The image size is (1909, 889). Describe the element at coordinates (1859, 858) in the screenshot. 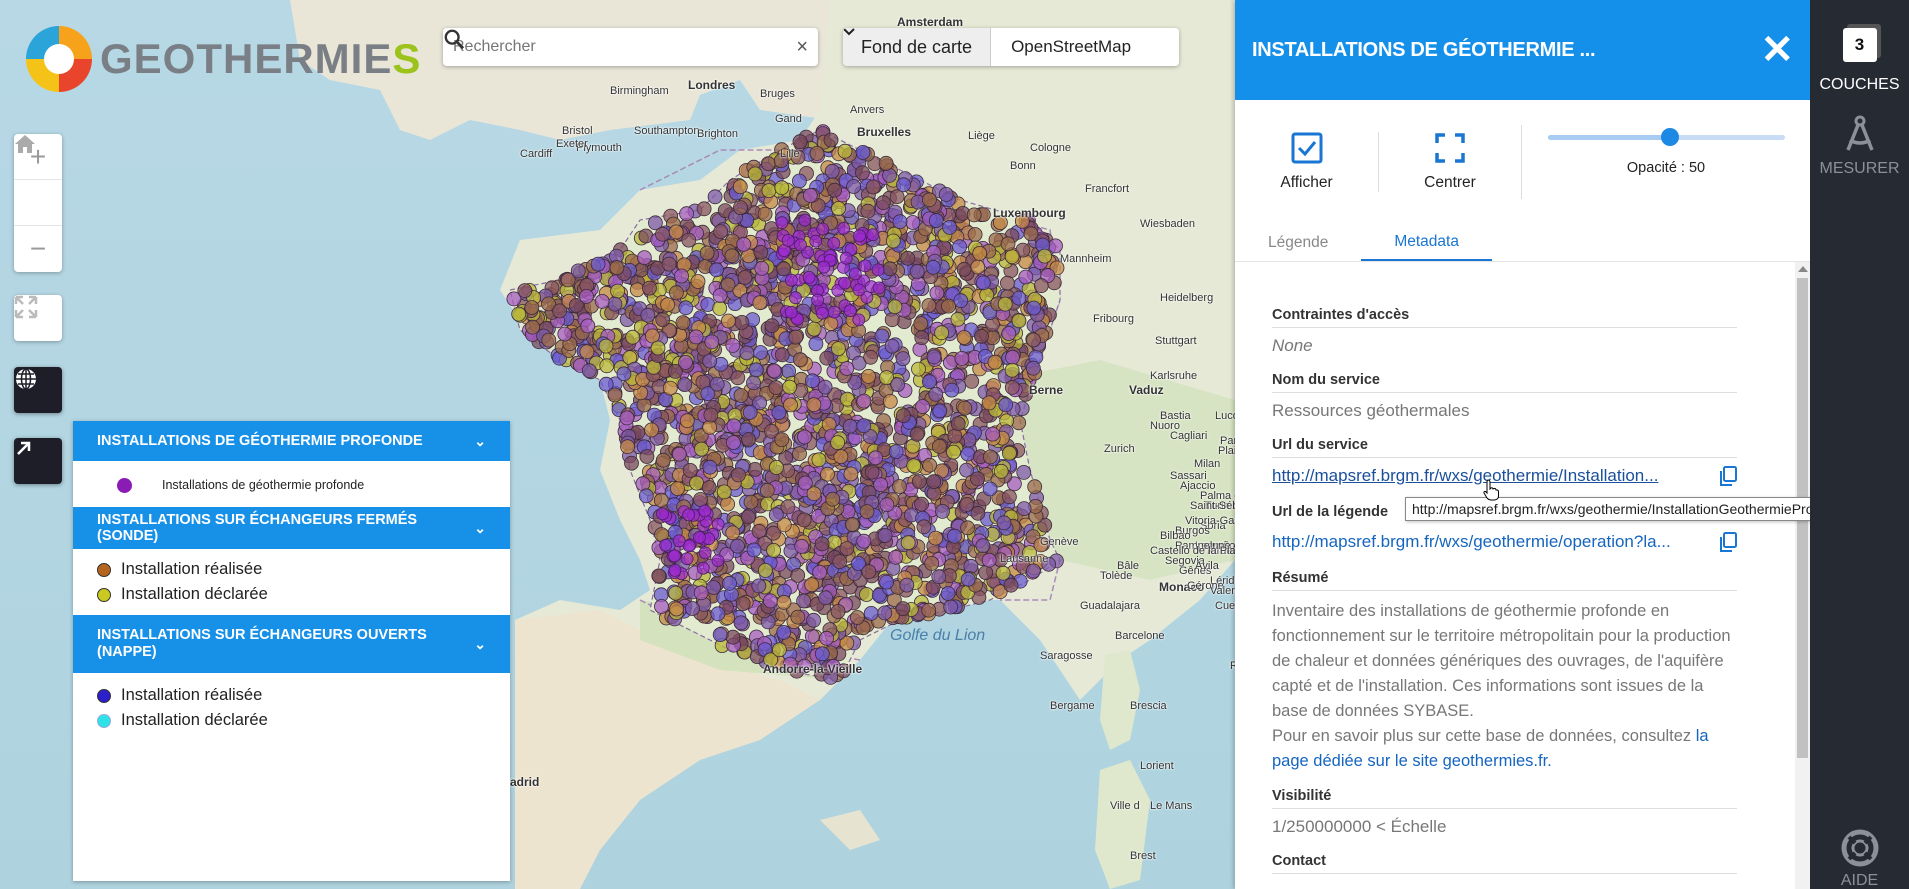

I see `help-button: AIDE` at that location.